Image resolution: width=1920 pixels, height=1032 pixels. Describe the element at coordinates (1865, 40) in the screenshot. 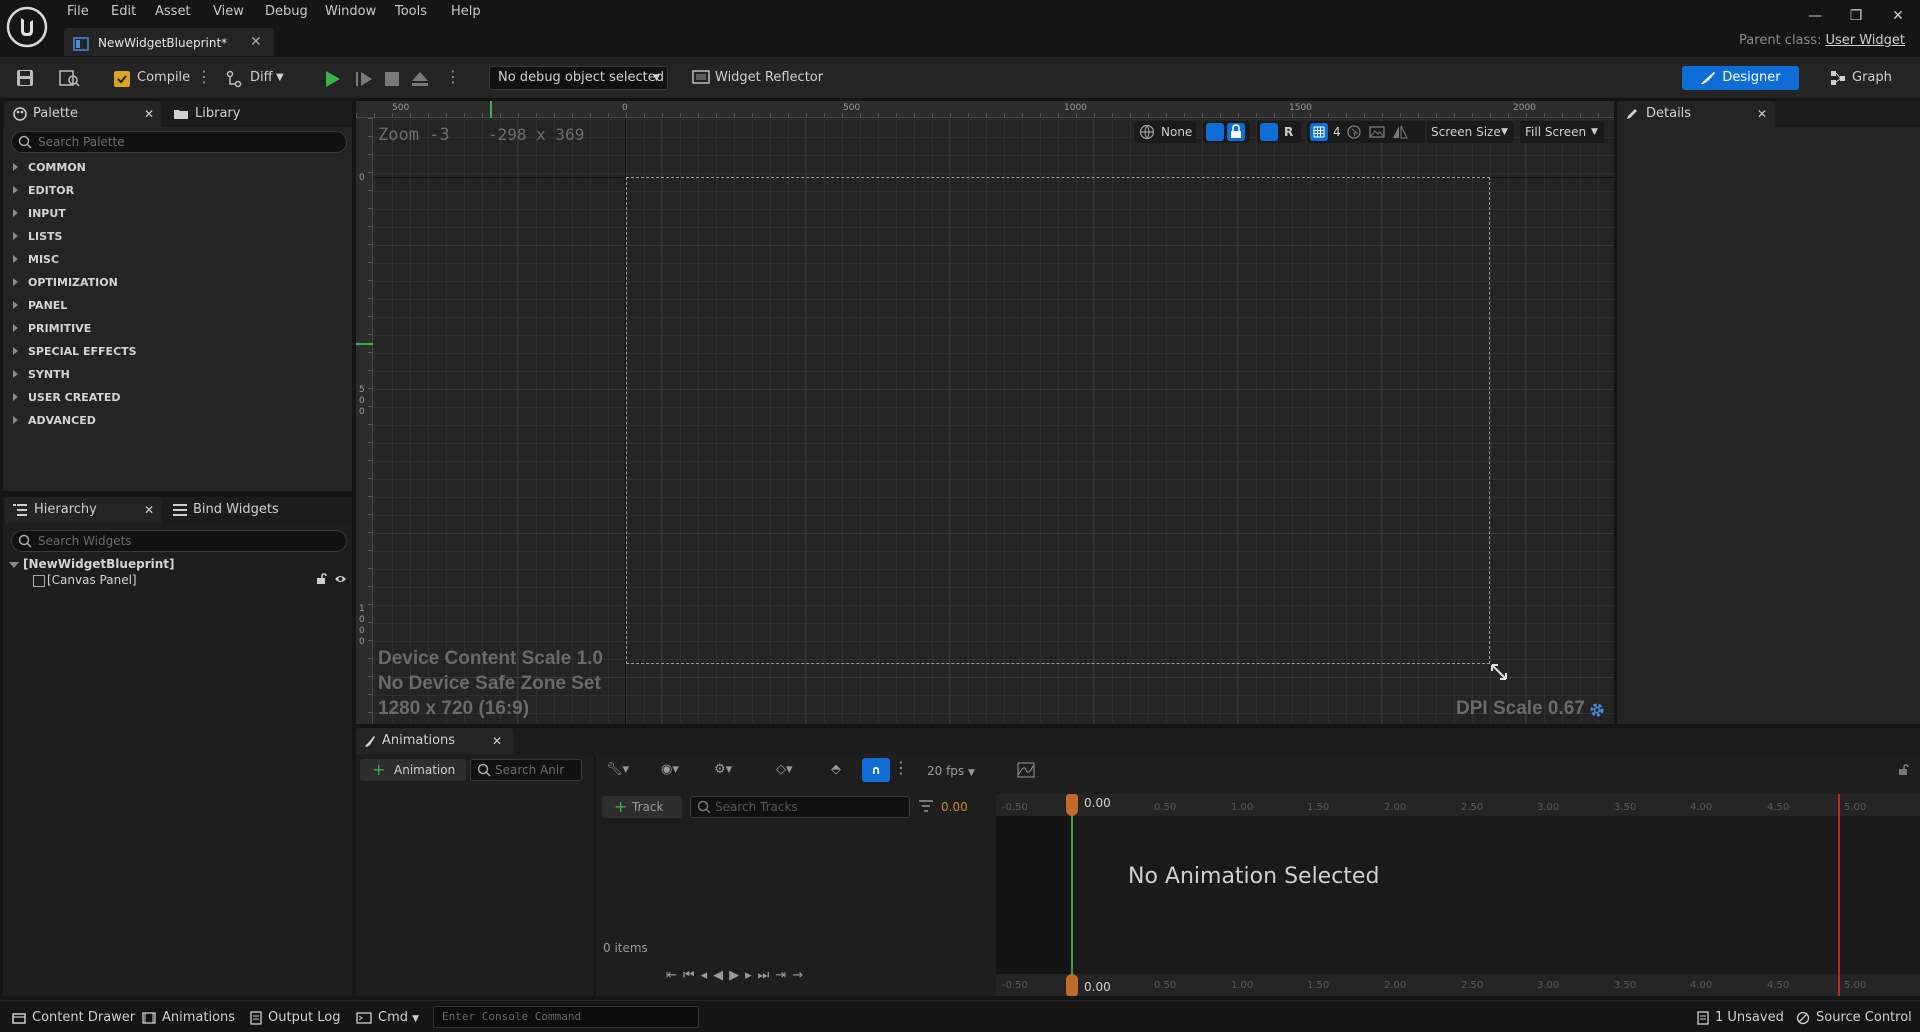

I see `parent-class-link: User Widget` at that location.